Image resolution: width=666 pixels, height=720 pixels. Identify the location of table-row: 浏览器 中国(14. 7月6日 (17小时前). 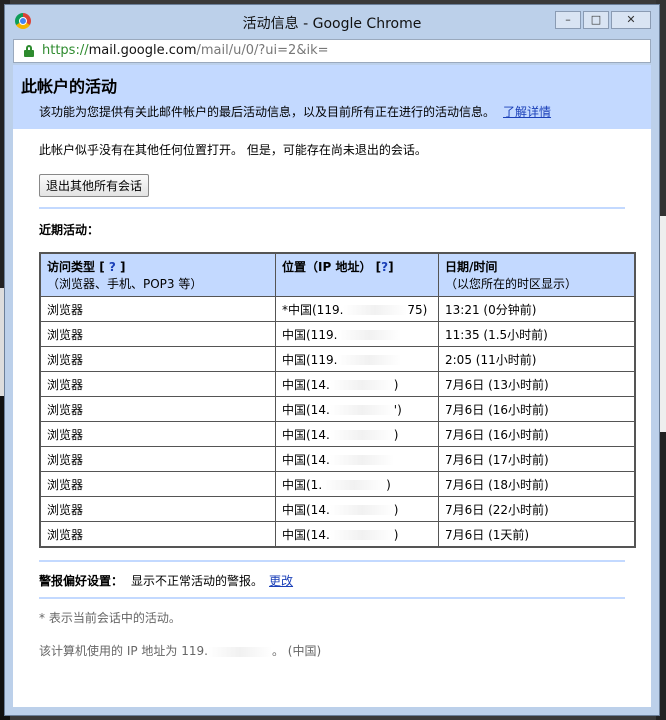
(337, 459).